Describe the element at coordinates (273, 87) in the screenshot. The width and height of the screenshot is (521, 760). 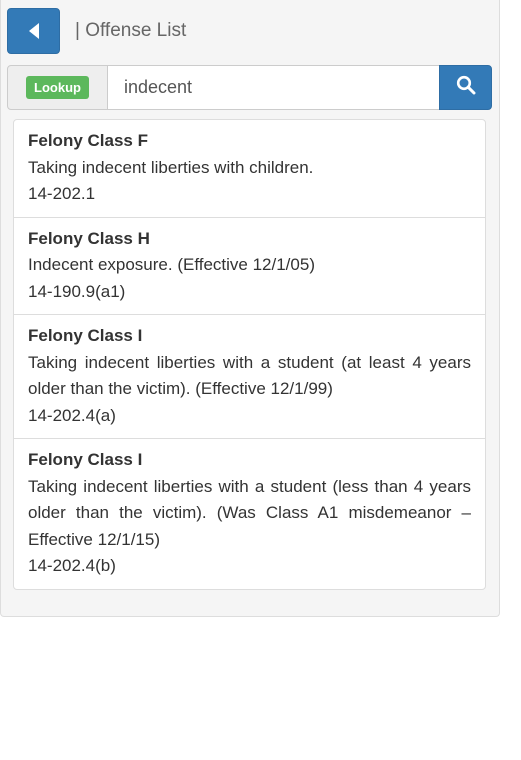
I see `search-input` at that location.